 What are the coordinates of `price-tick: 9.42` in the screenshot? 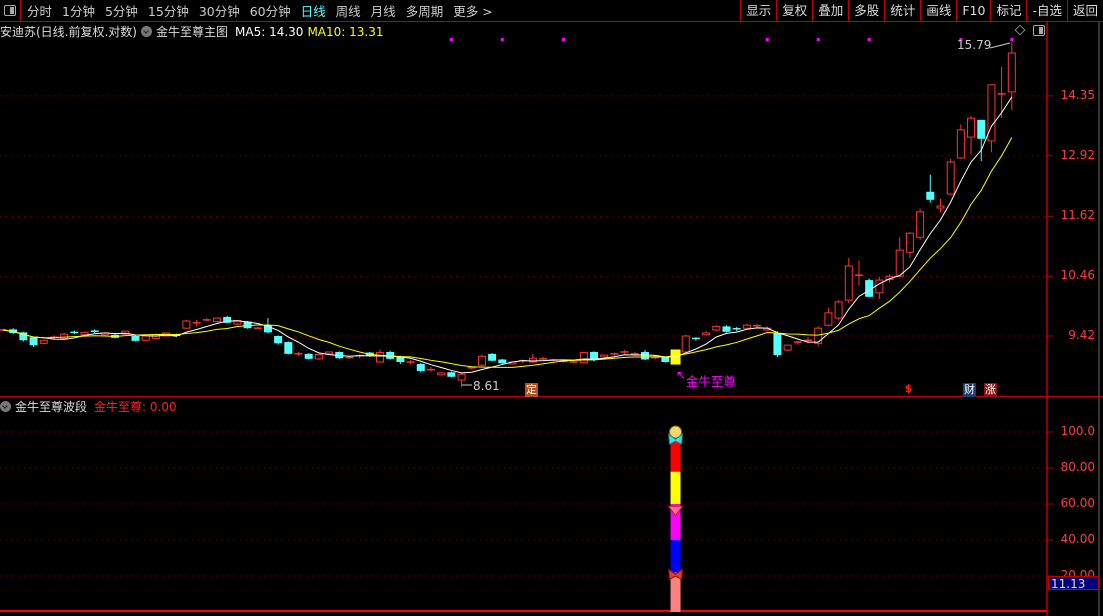 It's located at (1081, 335).